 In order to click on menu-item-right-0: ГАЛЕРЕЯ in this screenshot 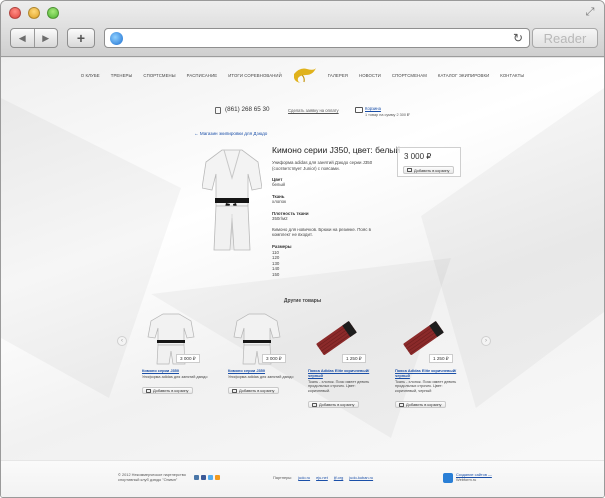, I will do `click(338, 75)`.